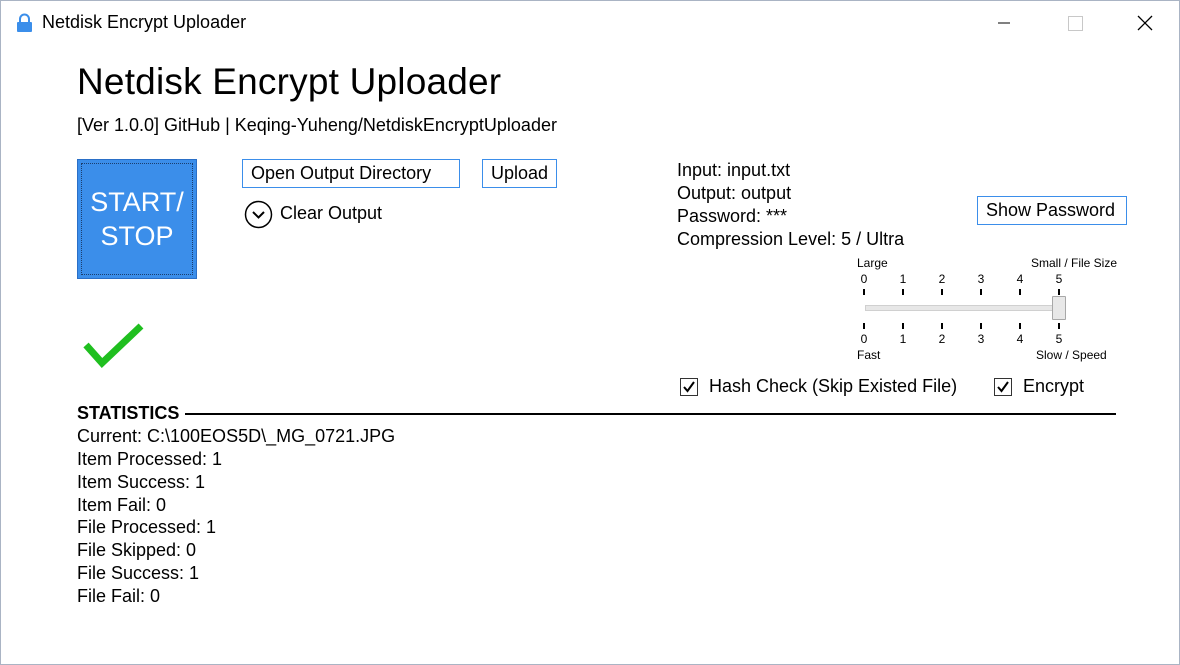 The height and width of the screenshot is (665, 1180). I want to click on slider-bottom-left-label: Fast, so click(869, 355).